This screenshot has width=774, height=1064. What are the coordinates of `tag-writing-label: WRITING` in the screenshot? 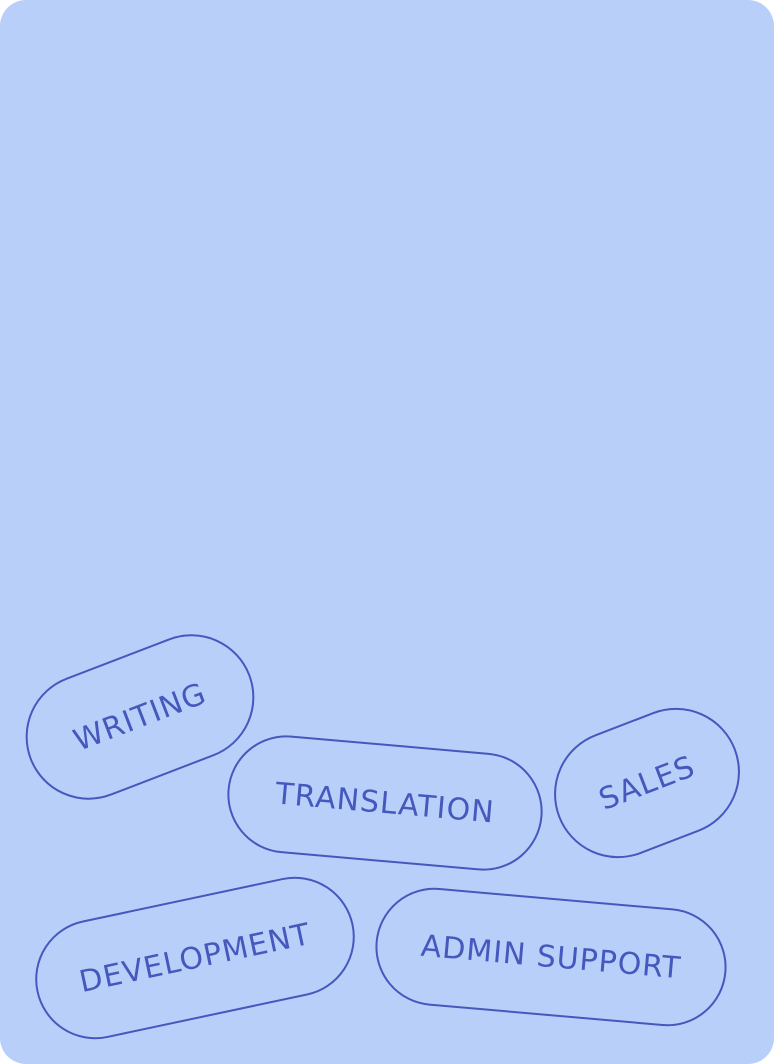 It's located at (140, 717).